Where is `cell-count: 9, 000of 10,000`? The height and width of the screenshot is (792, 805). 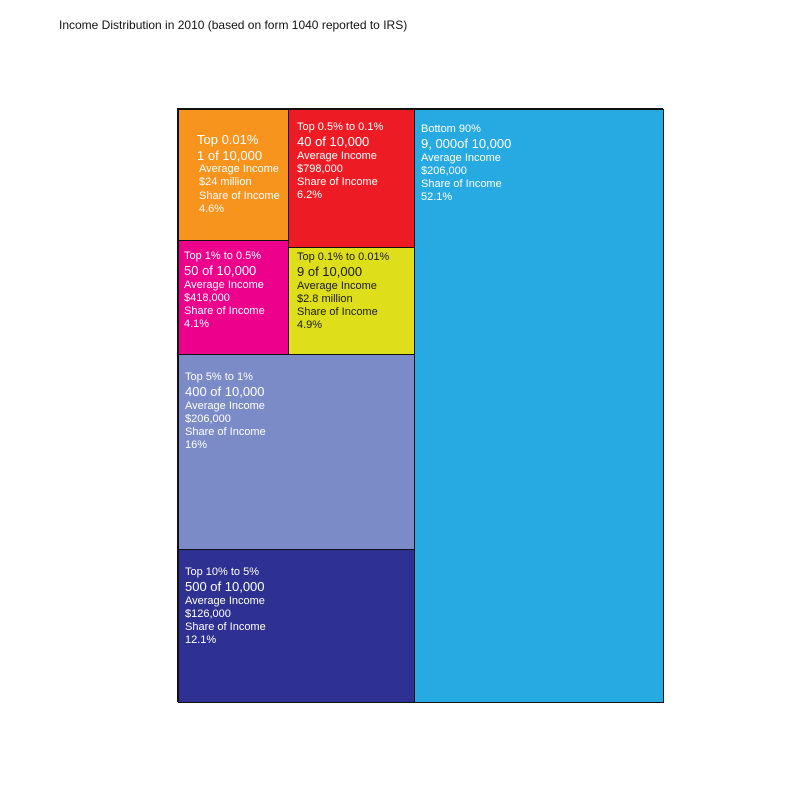 cell-count: 9, 000of 10,000 is located at coordinates (466, 144).